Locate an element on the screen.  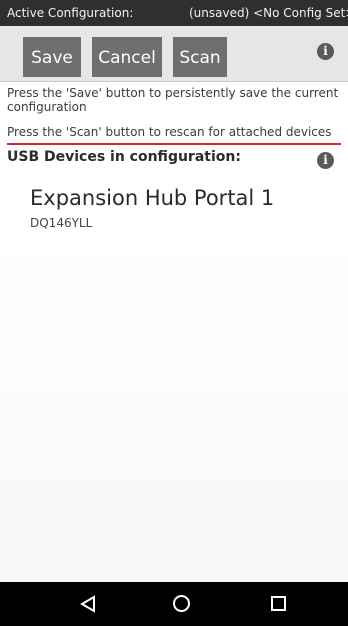
device-serial: DQ146YLL is located at coordinates (61, 223).